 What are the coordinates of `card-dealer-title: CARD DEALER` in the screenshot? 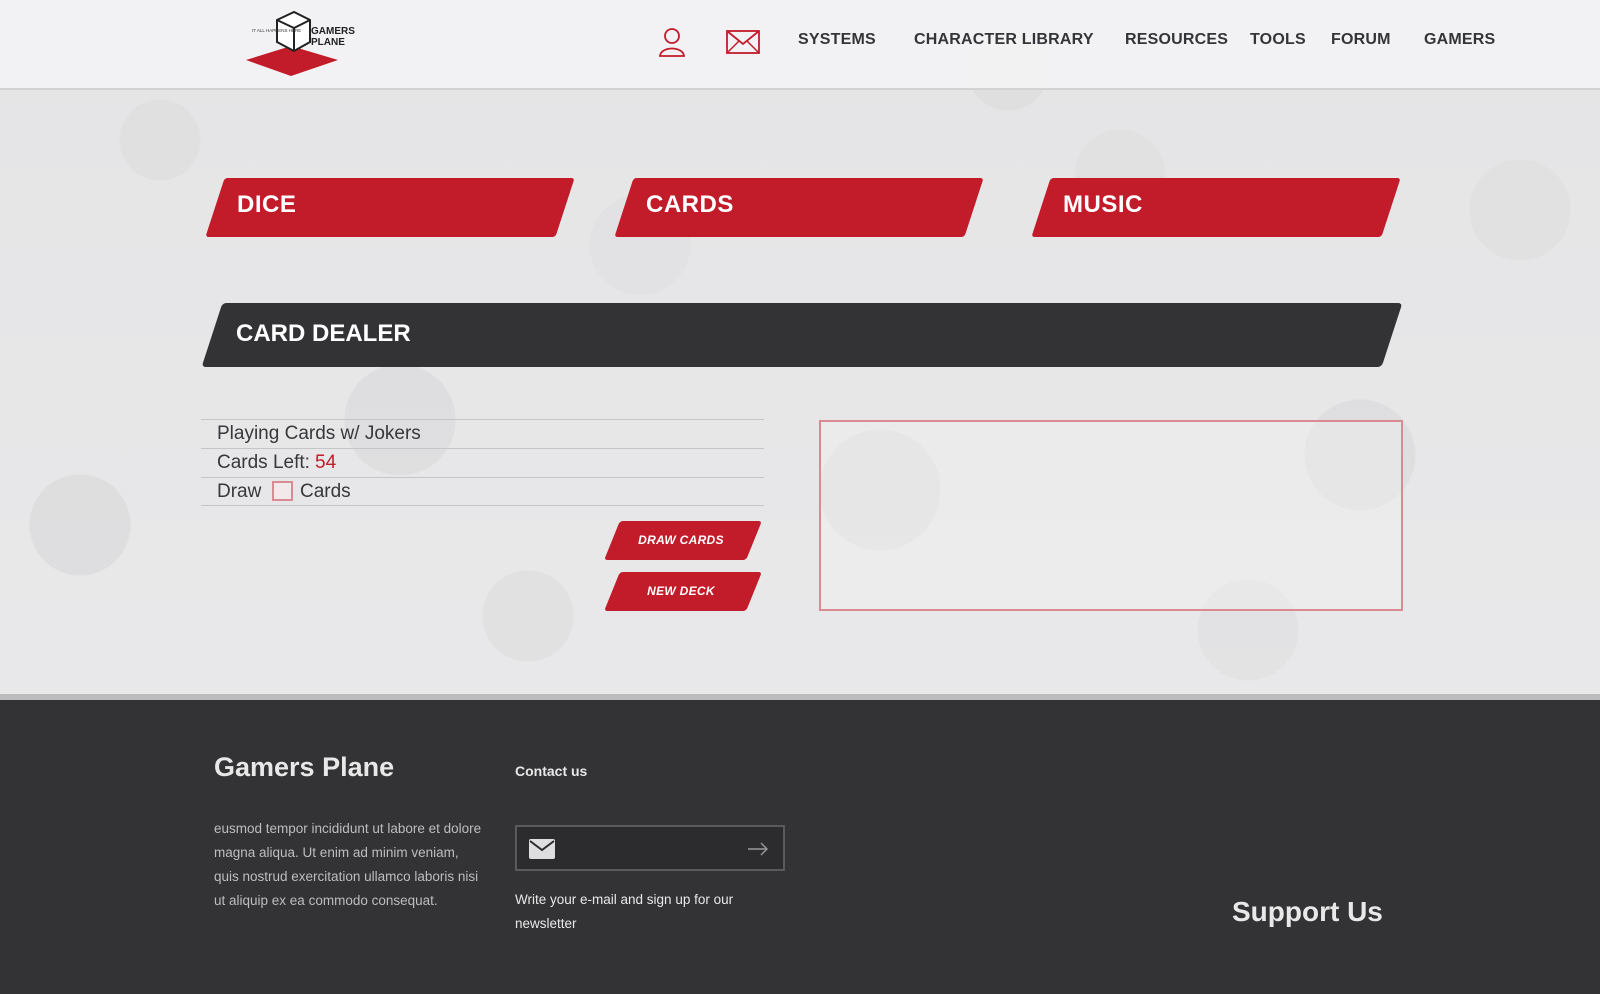 It's located at (323, 333).